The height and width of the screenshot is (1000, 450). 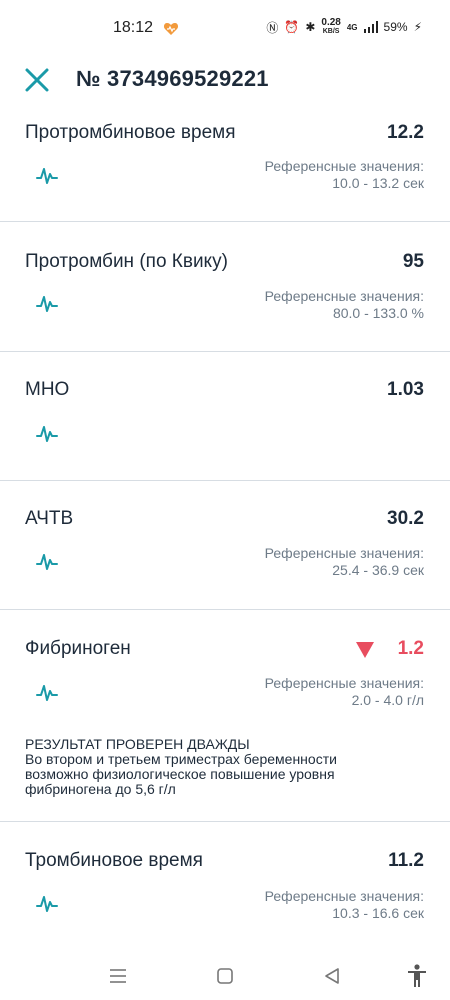 I want to click on nfc-icon: Ⓝ, so click(x=272, y=27).